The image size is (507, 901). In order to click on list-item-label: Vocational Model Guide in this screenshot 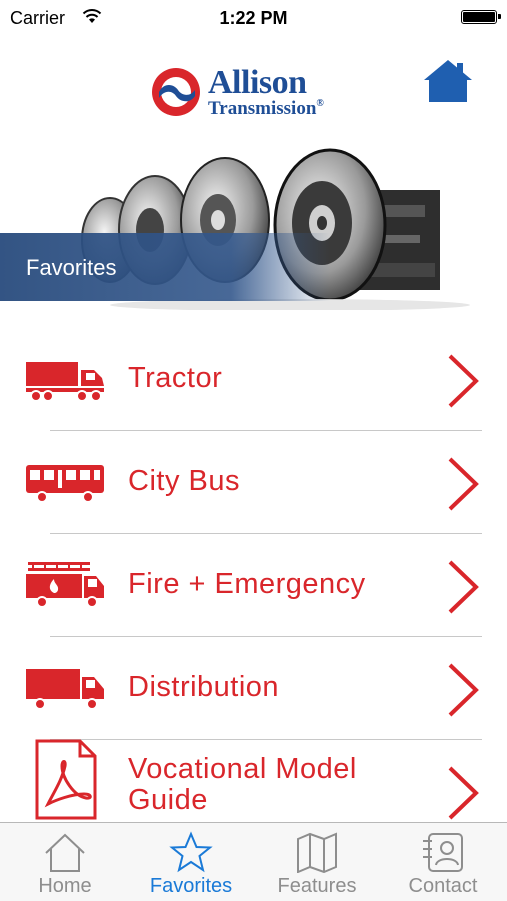, I will do `click(242, 784)`.